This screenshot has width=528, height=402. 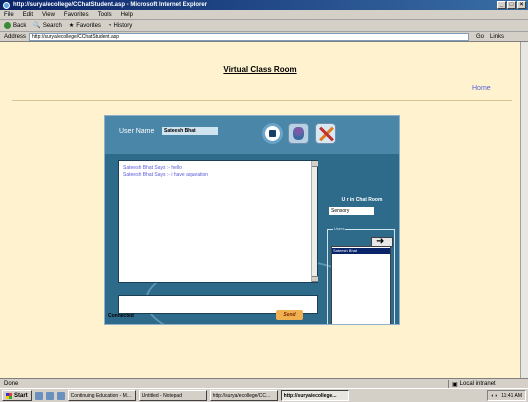 What do you see at coordinates (264, 26) in the screenshot?
I see `browser-toolbar: Back 🔍 Search ★ Favorites ◔ History` at bounding box center [264, 26].